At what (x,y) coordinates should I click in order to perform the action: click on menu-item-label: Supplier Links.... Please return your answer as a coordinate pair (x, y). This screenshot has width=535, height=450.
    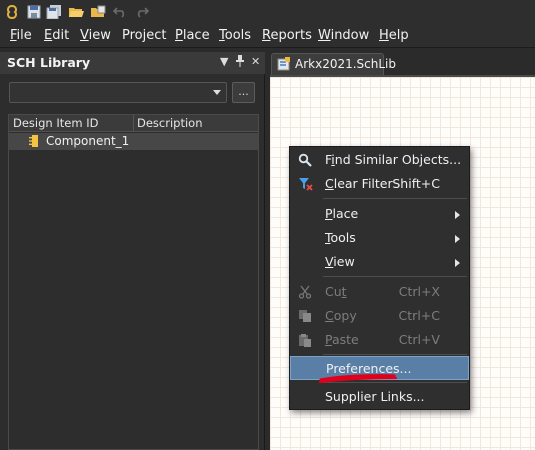
    Looking at the image, I should click on (375, 396).